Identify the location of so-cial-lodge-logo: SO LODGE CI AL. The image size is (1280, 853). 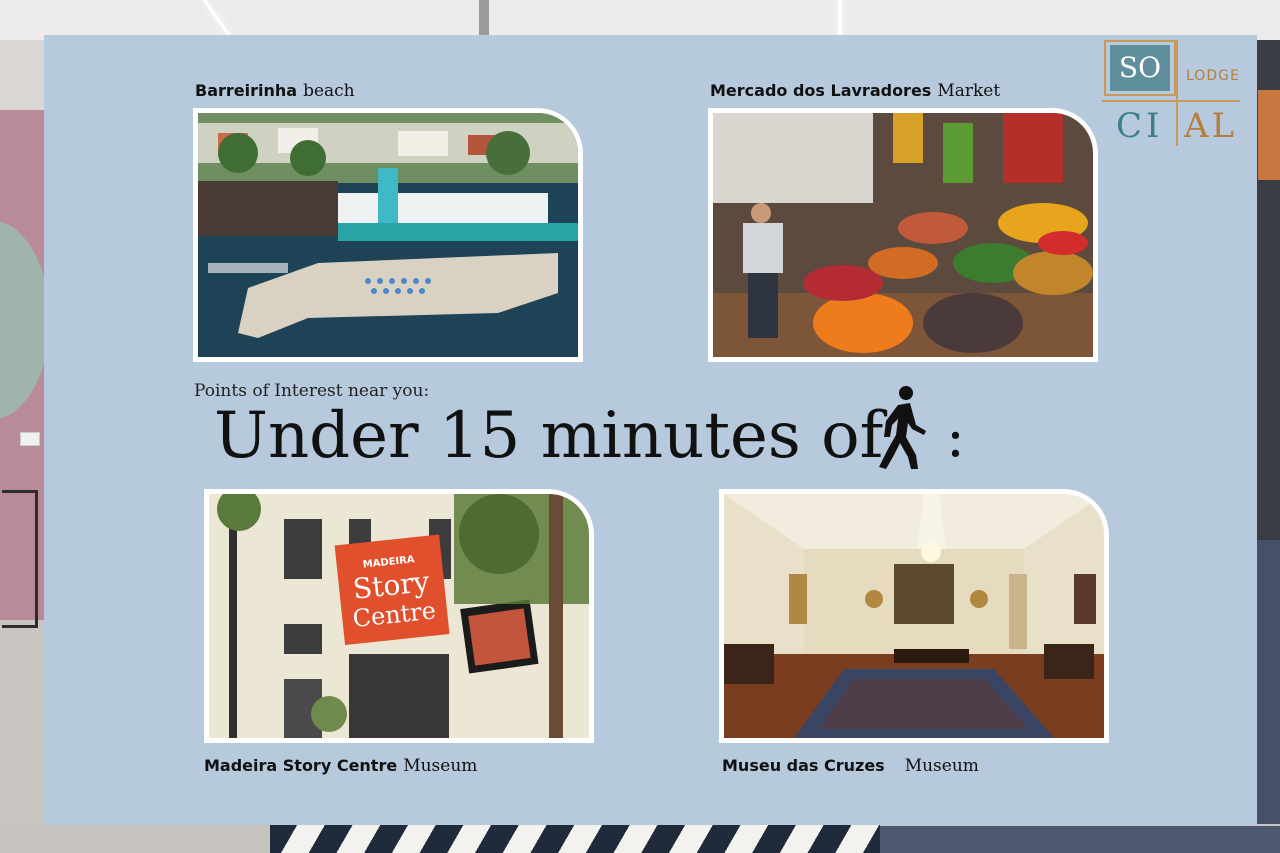
(1172, 95).